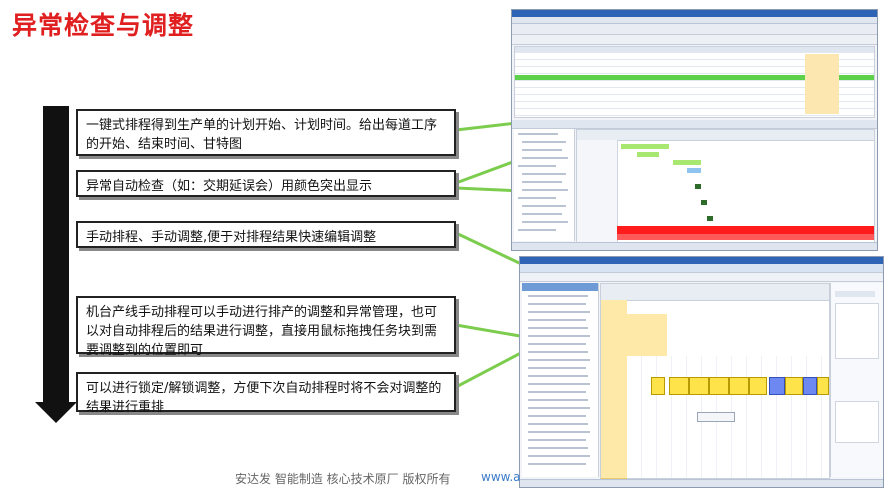  What do you see at coordinates (501, 477) in the screenshot?
I see `footer-url: www.a` at bounding box center [501, 477].